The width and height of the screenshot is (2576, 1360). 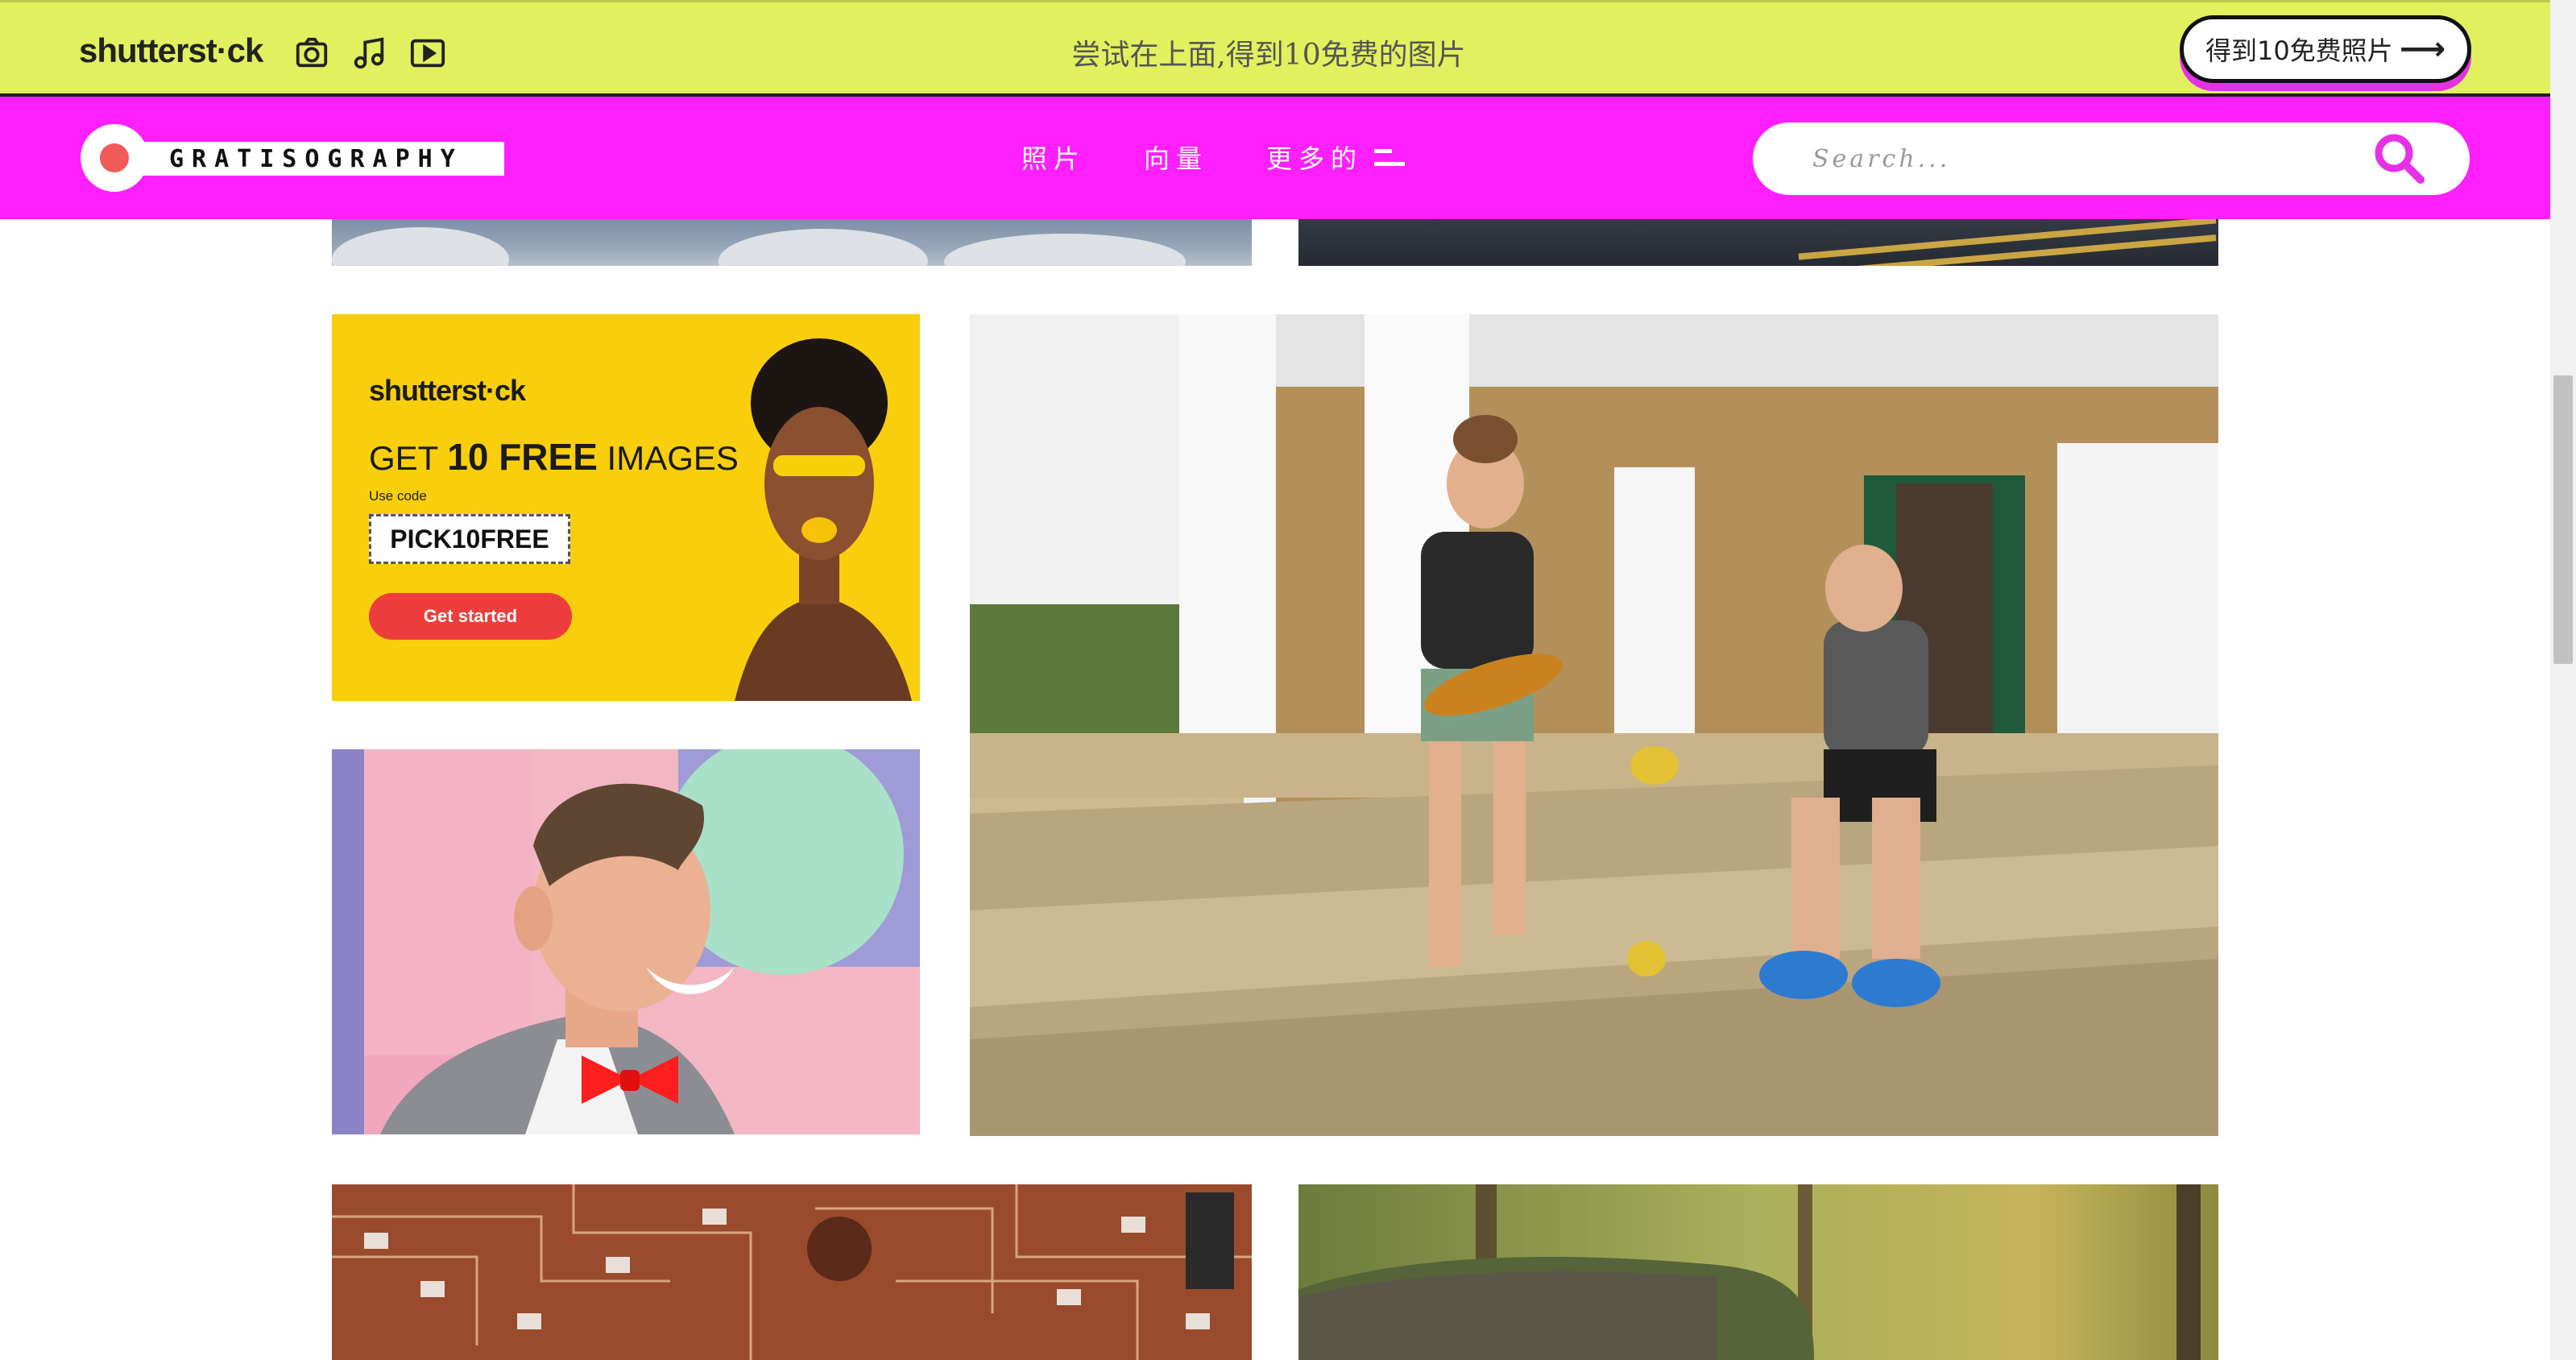 I want to click on nav-link-label: 照片, so click(x=1054, y=158).